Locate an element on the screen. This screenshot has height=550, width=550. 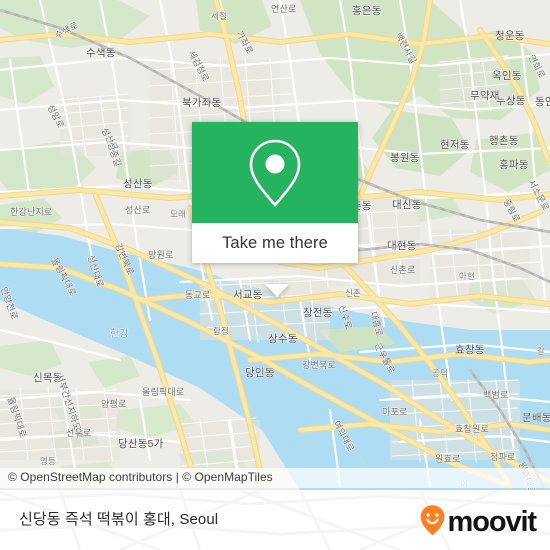
place-title: 신당동 즉석 떡볶이 홍대, Seoul is located at coordinates (119, 519).